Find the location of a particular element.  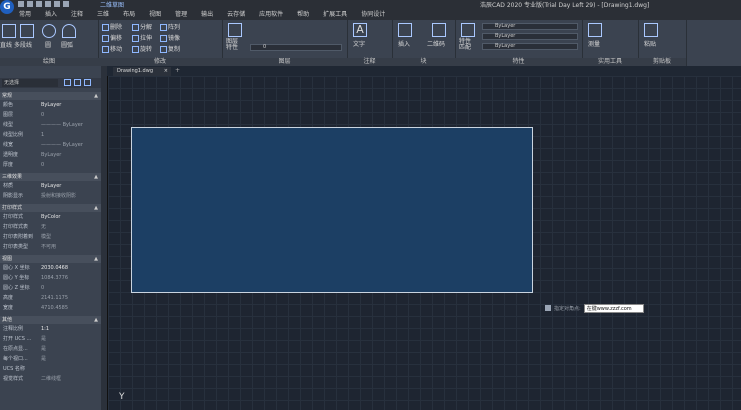

line-icon is located at coordinates (9, 31).